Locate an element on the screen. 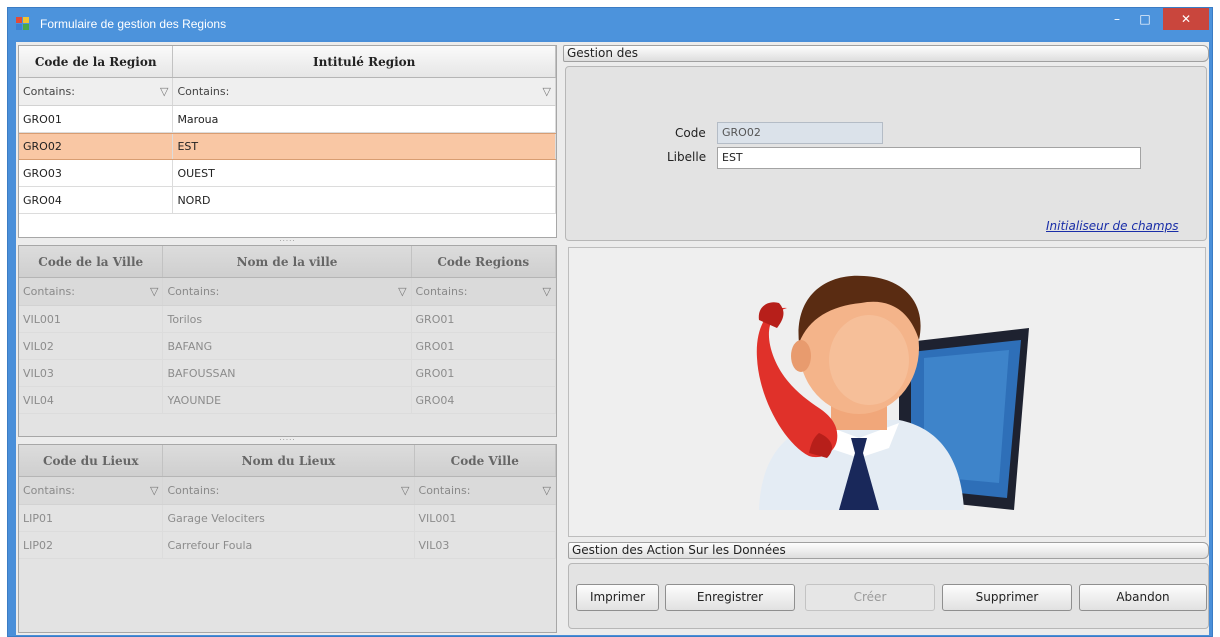 This screenshot has width=1220, height=637. table-row: GRO01 Maroua is located at coordinates (287, 119).